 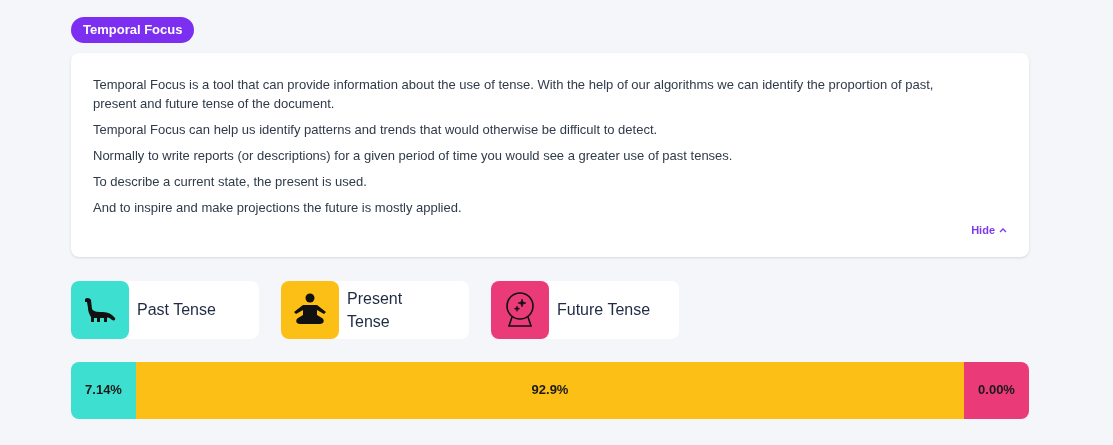 I want to click on bar-segment: 92.9%, so click(x=550, y=390).